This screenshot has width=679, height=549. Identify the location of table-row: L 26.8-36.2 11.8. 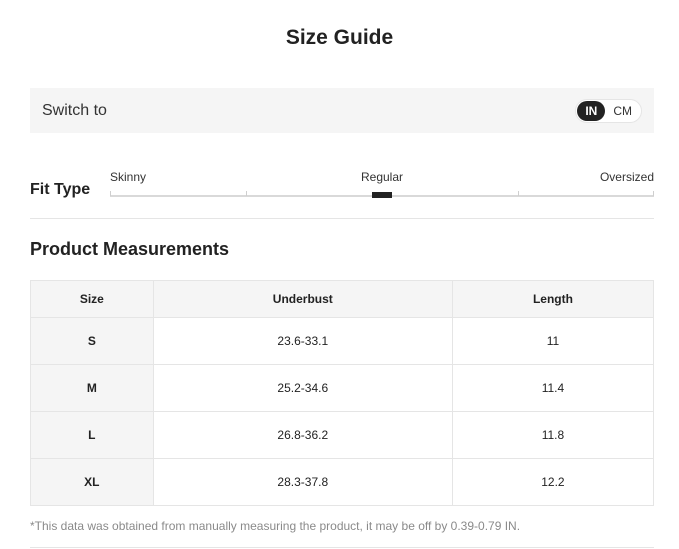
(342, 435).